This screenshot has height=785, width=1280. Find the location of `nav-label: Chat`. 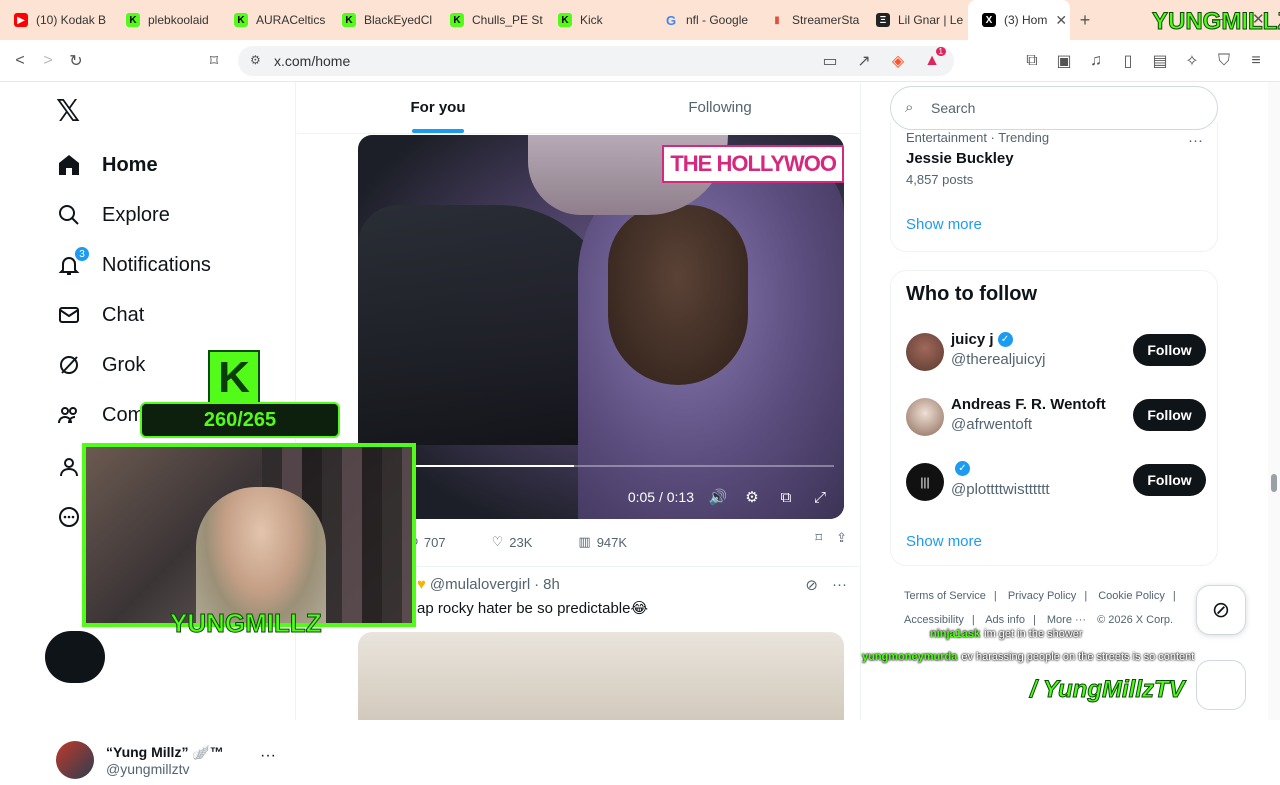

nav-label: Chat is located at coordinates (123, 314).